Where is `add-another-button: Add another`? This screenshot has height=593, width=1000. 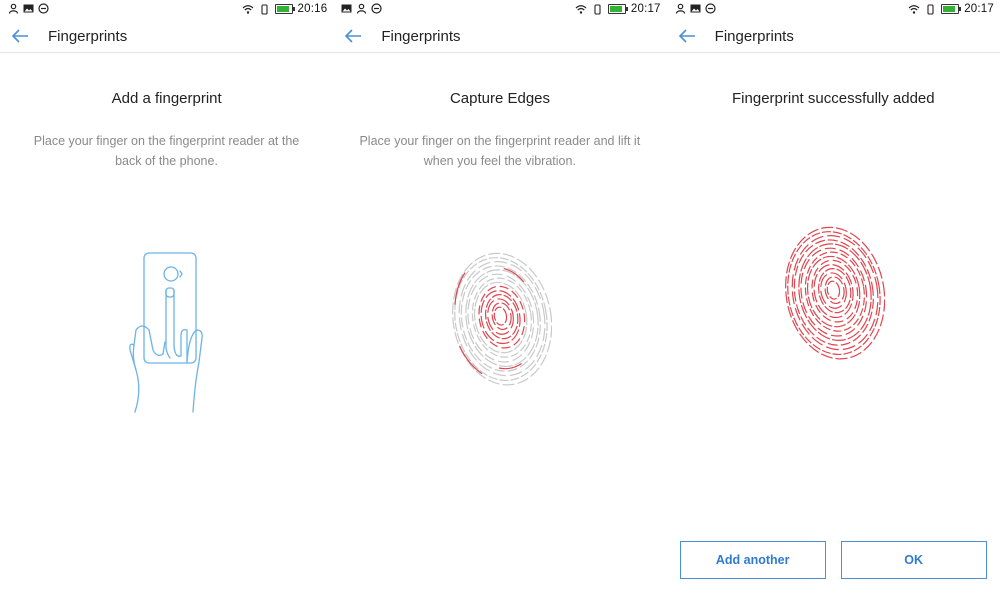
add-another-button: Add another is located at coordinates (752, 560).